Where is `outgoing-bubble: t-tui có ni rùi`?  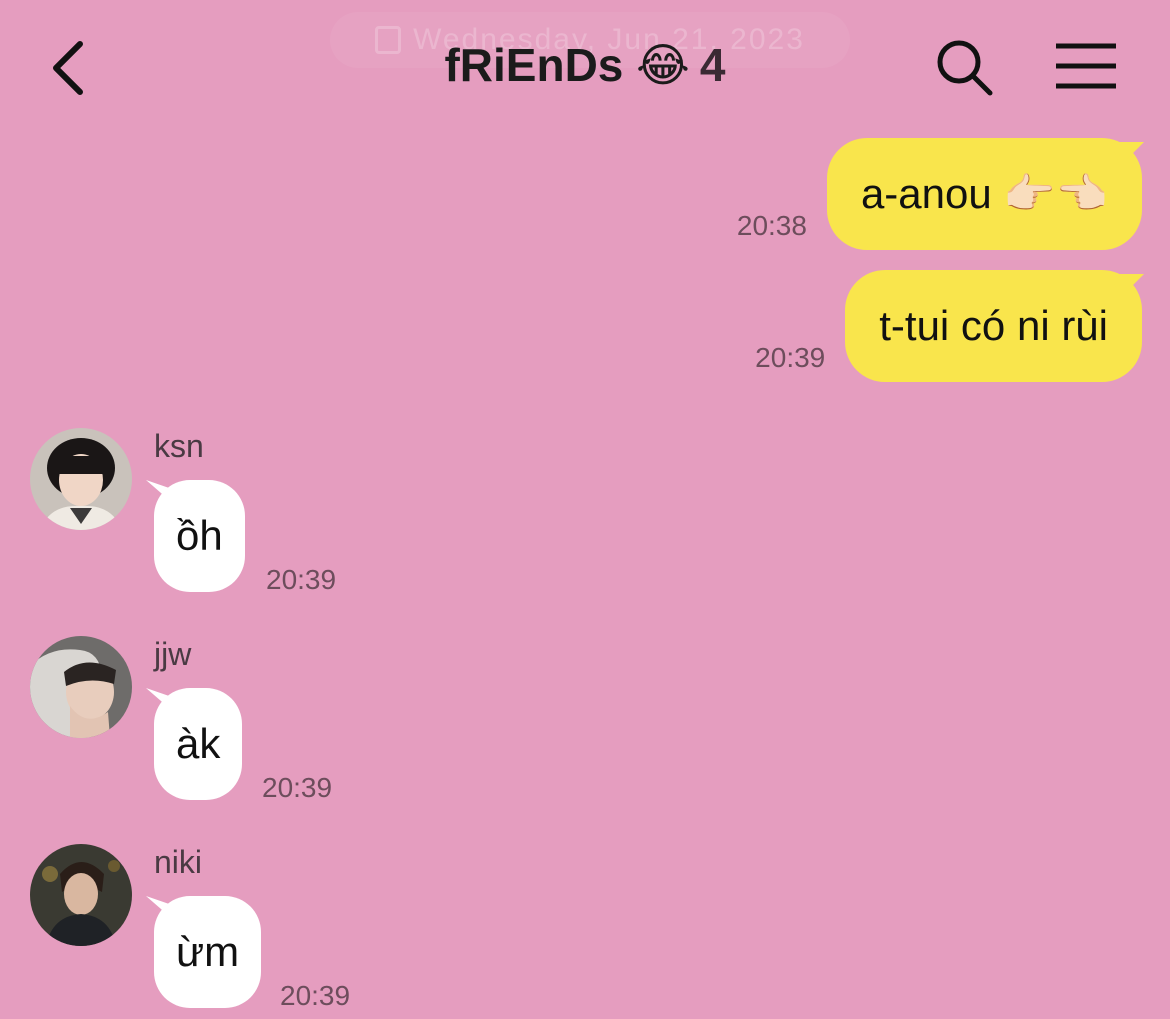
outgoing-bubble: t-tui có ni rùi is located at coordinates (993, 326).